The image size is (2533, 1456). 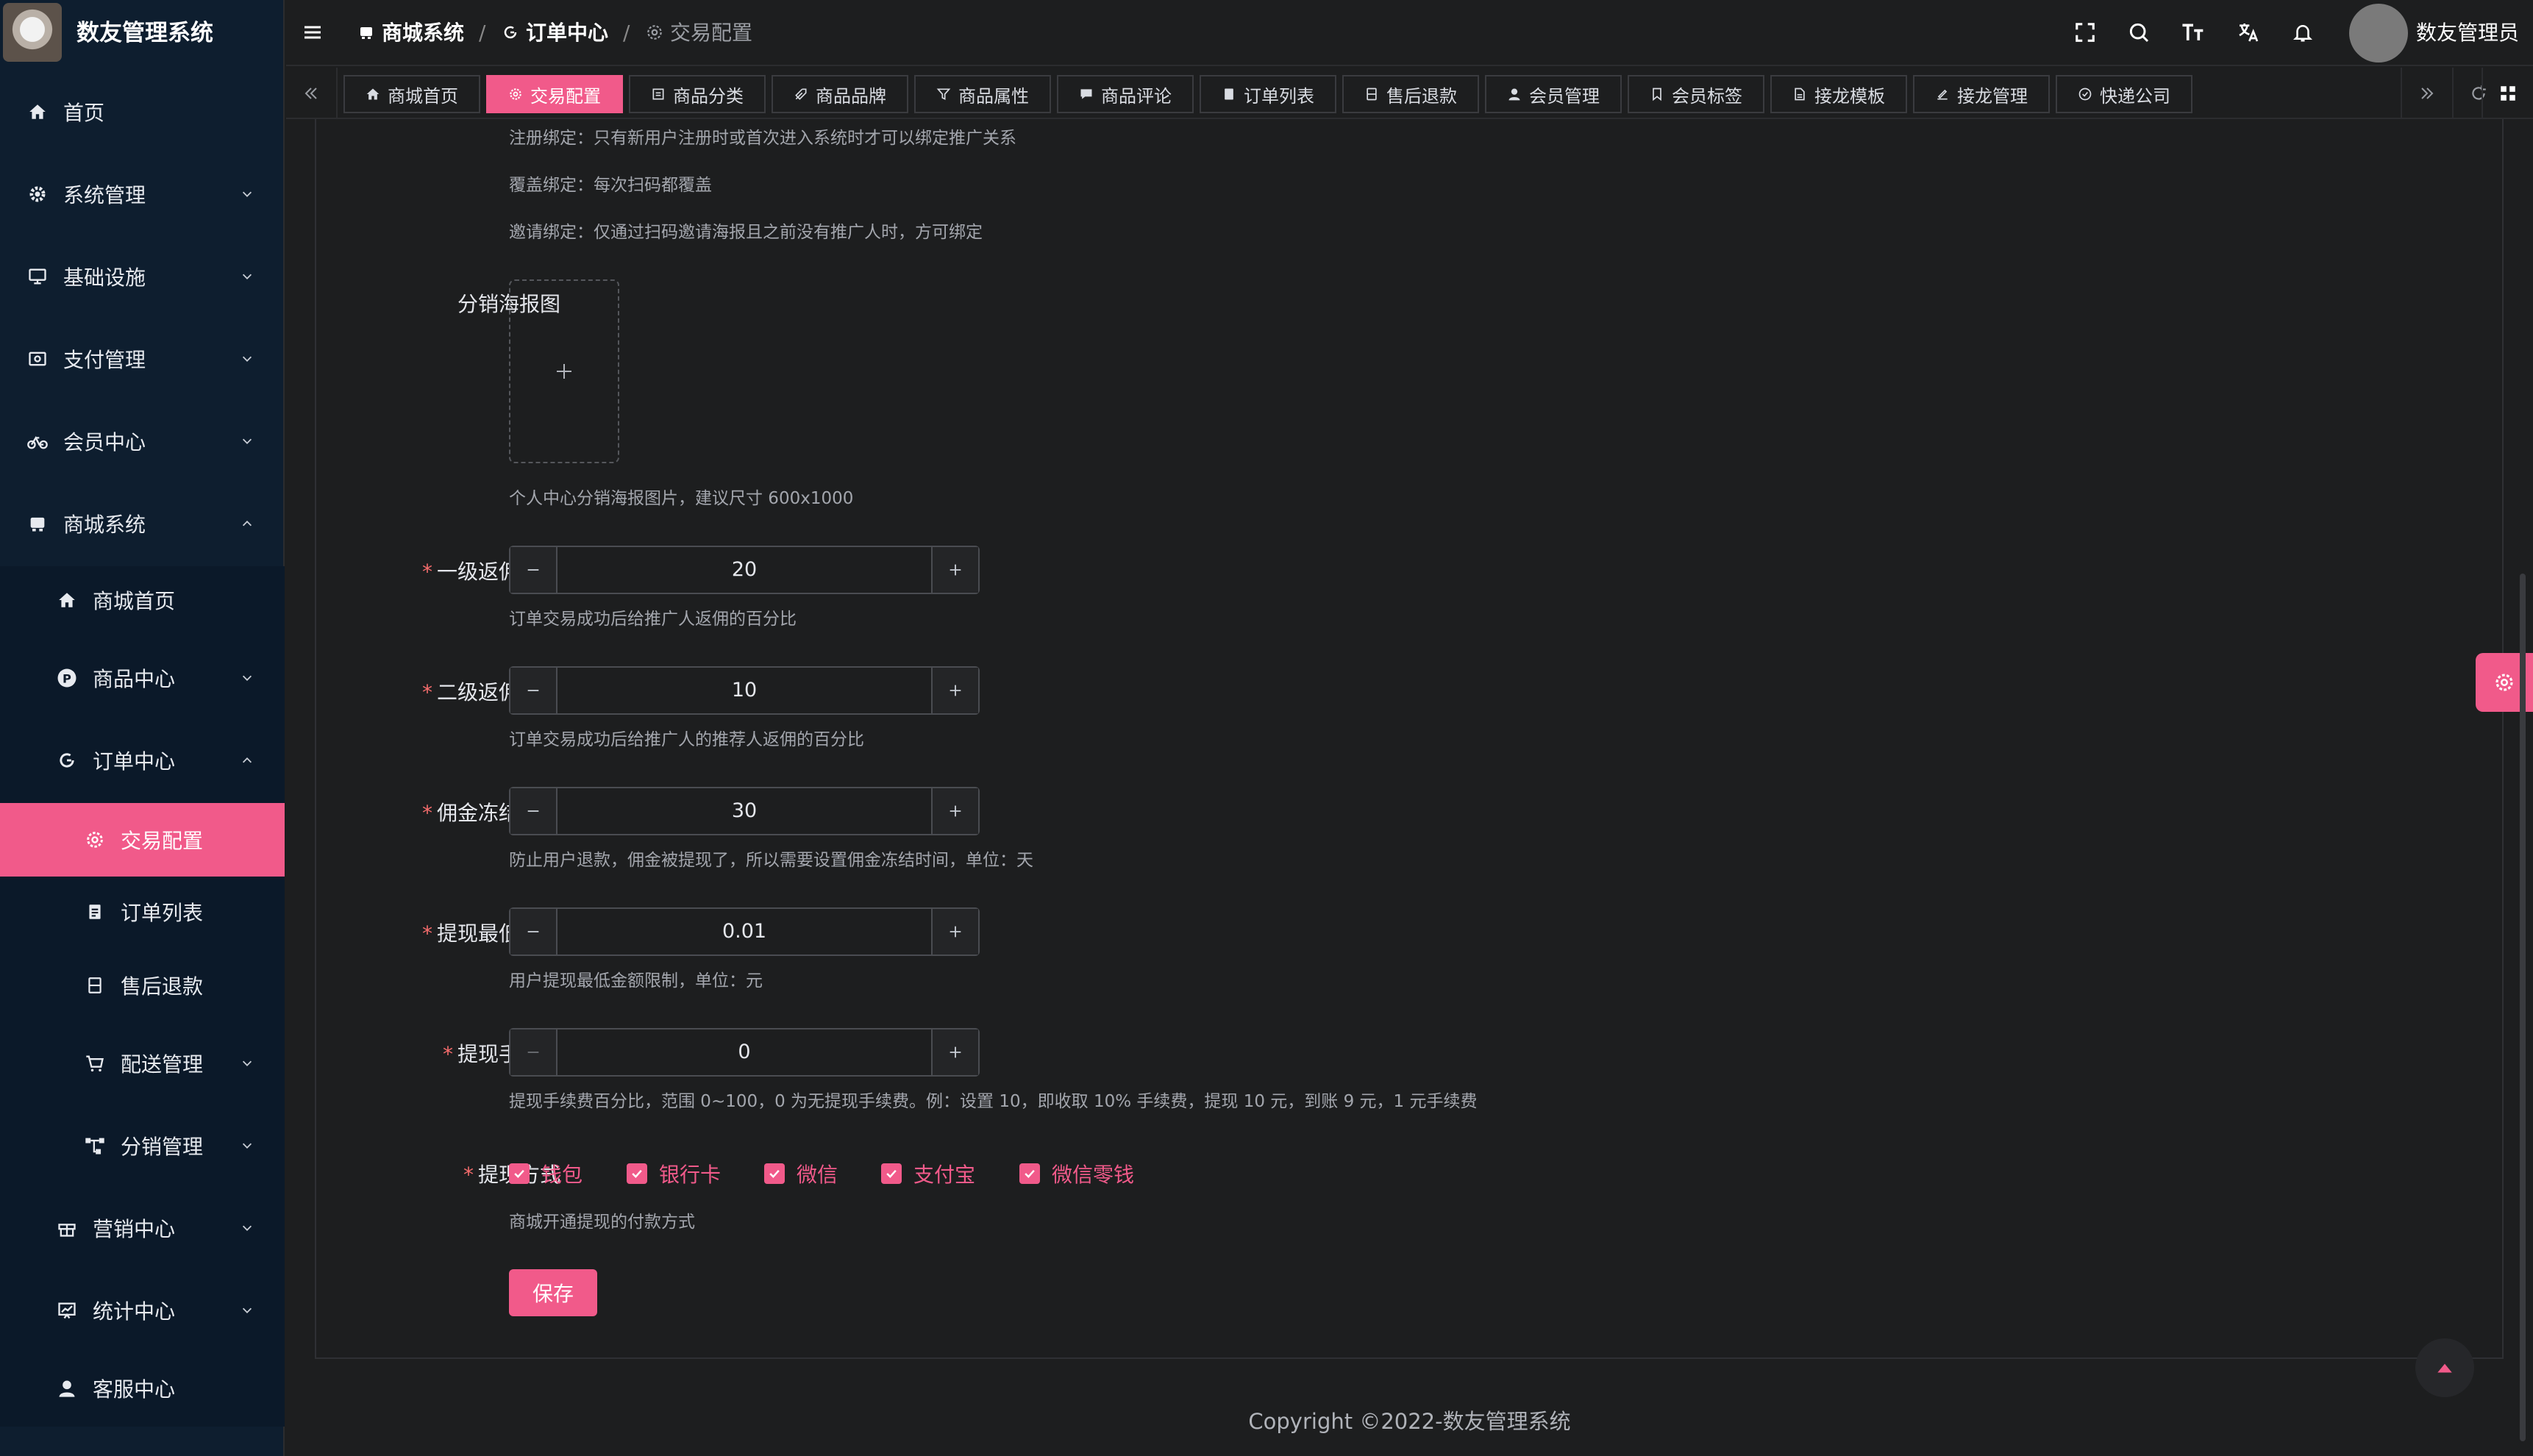 I want to click on tab-item: 商城首页, so click(x=411, y=94).